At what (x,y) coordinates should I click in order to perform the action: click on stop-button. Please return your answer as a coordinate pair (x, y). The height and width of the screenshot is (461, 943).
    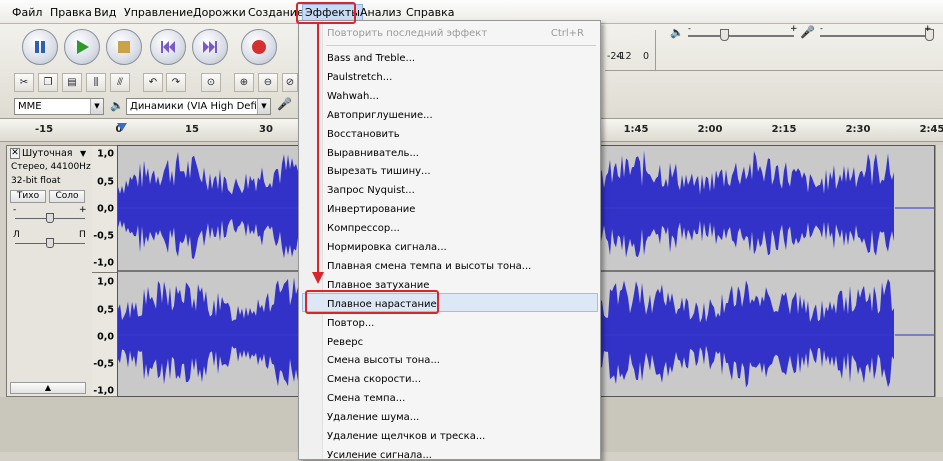
    Looking at the image, I should click on (124, 47).